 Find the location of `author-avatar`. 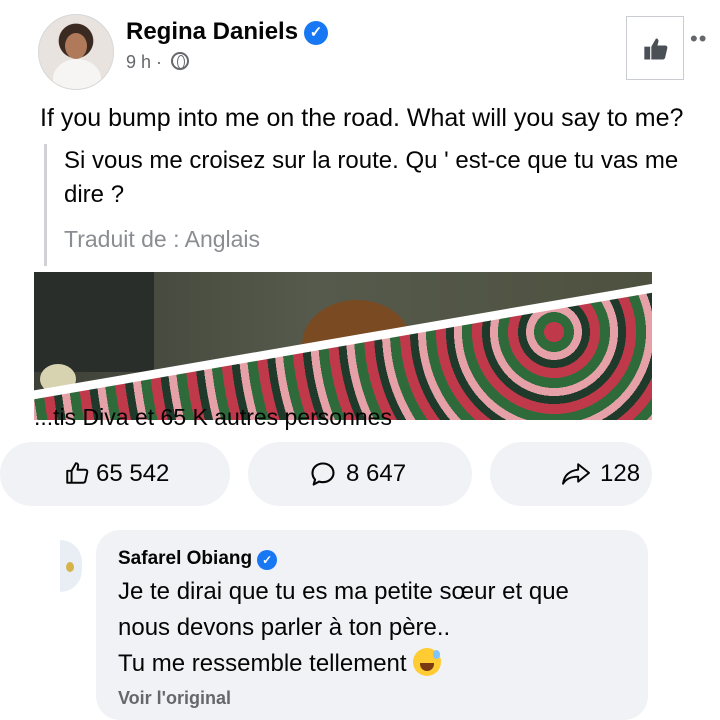

author-avatar is located at coordinates (76, 52).